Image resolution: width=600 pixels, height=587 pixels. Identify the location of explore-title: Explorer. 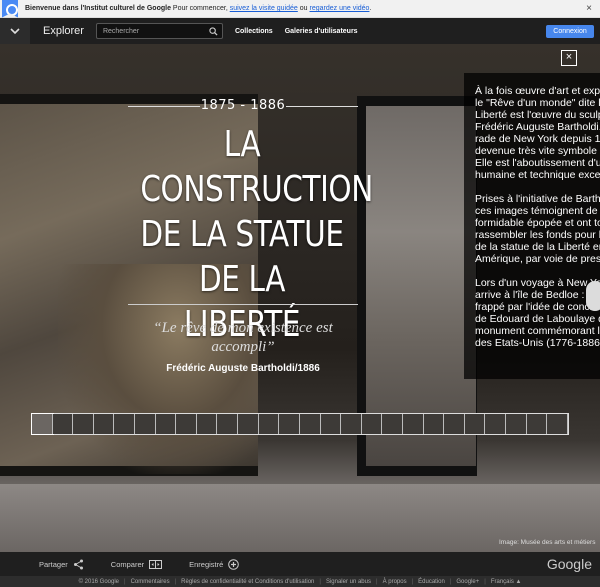
(63, 31).